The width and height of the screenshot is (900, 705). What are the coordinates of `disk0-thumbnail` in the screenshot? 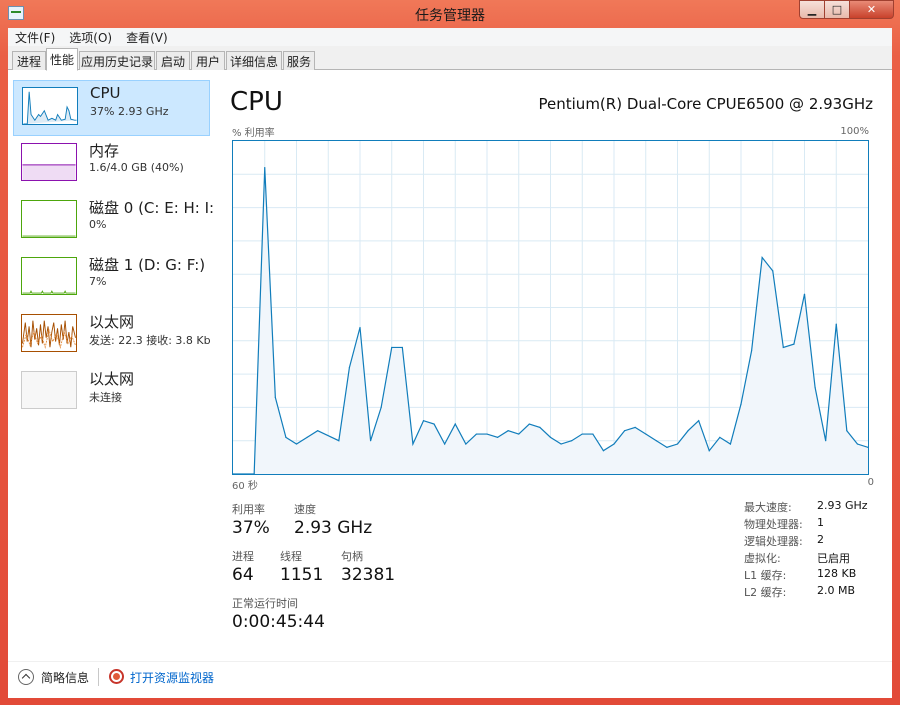 It's located at (49, 219).